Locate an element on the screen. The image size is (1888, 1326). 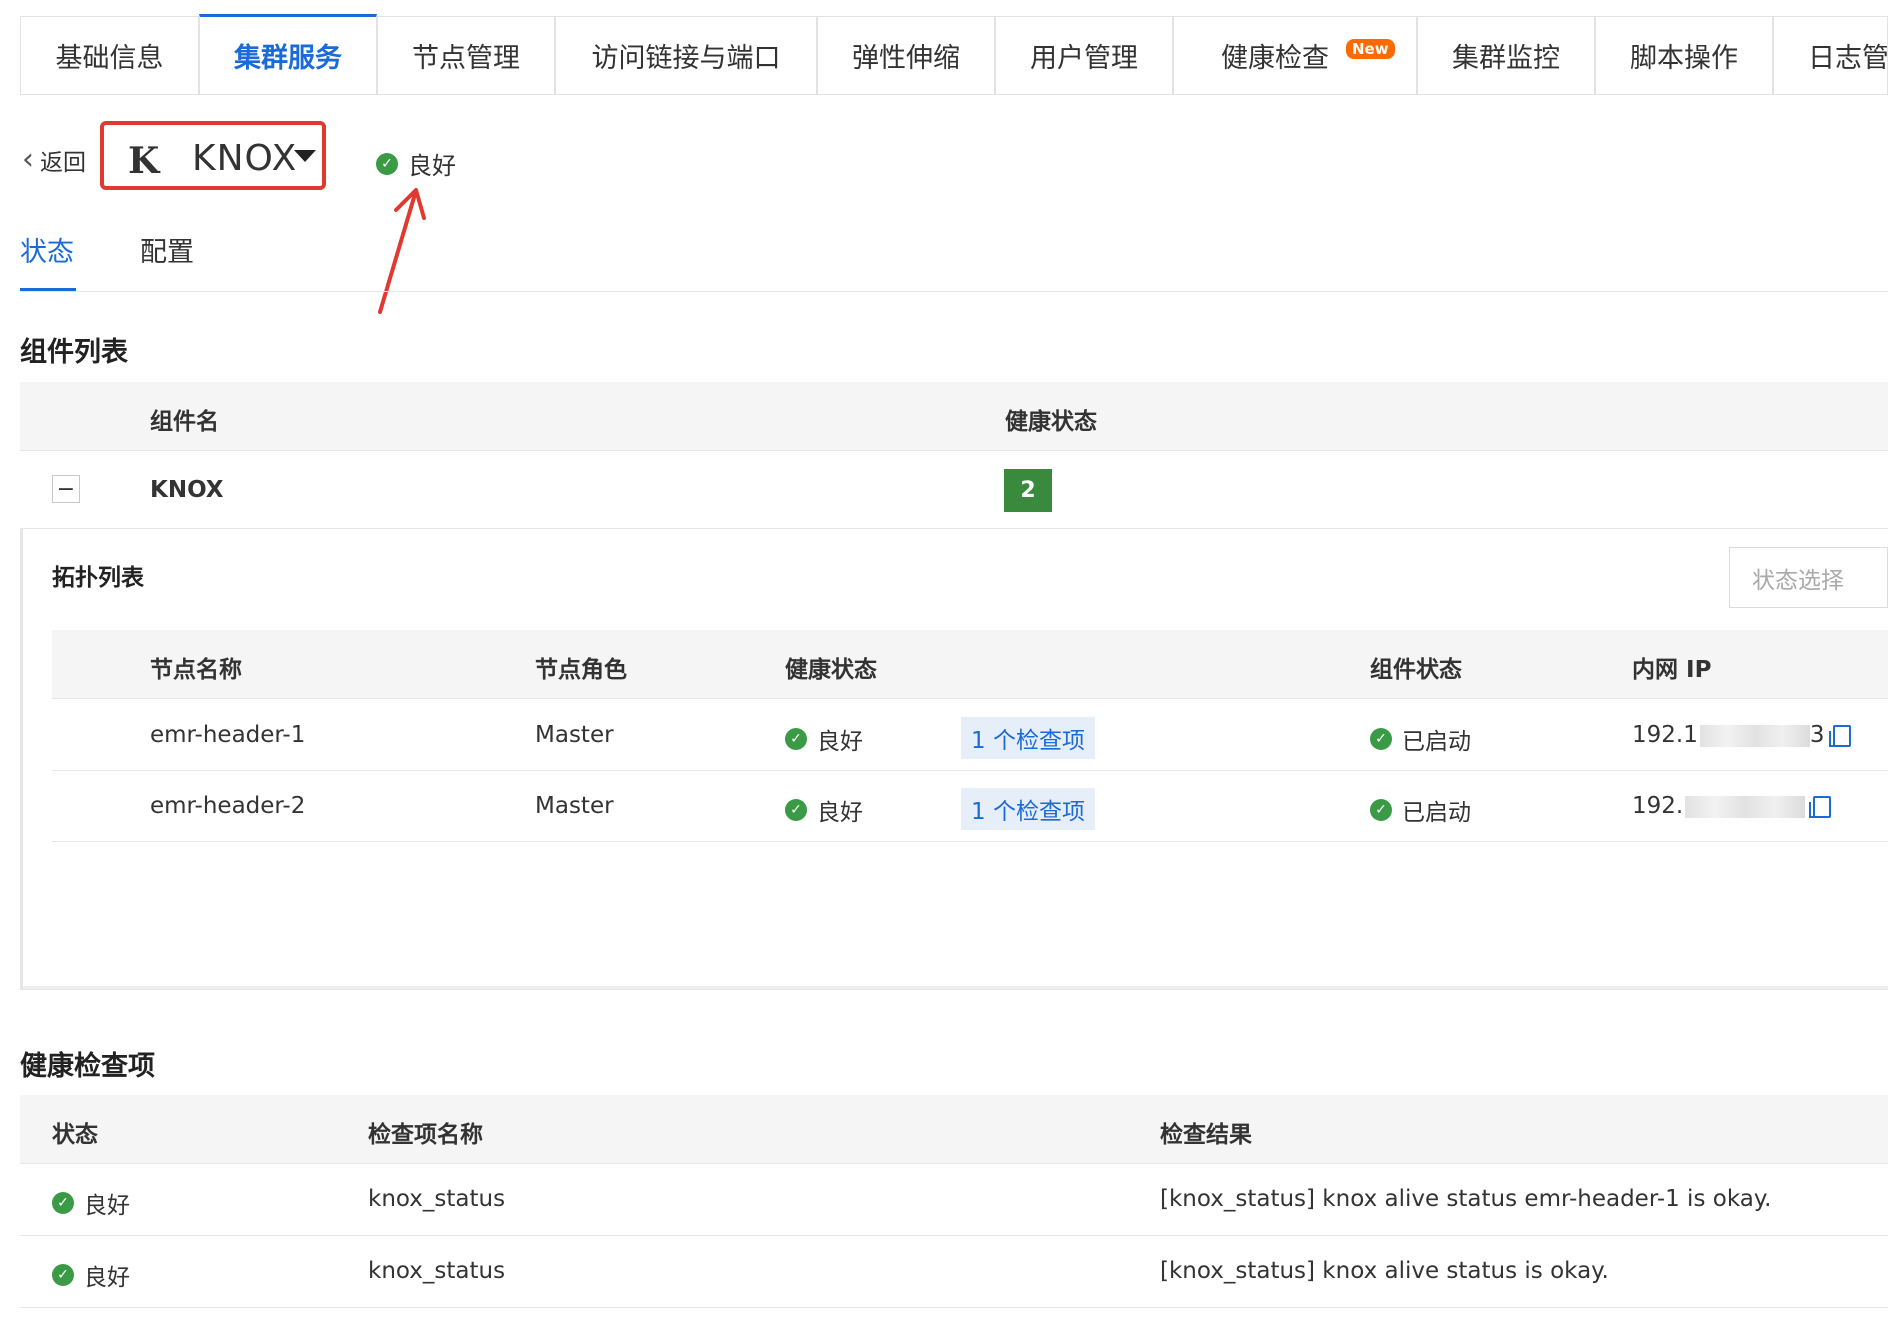
tab-label: 弹性伸缩 is located at coordinates (906, 58).